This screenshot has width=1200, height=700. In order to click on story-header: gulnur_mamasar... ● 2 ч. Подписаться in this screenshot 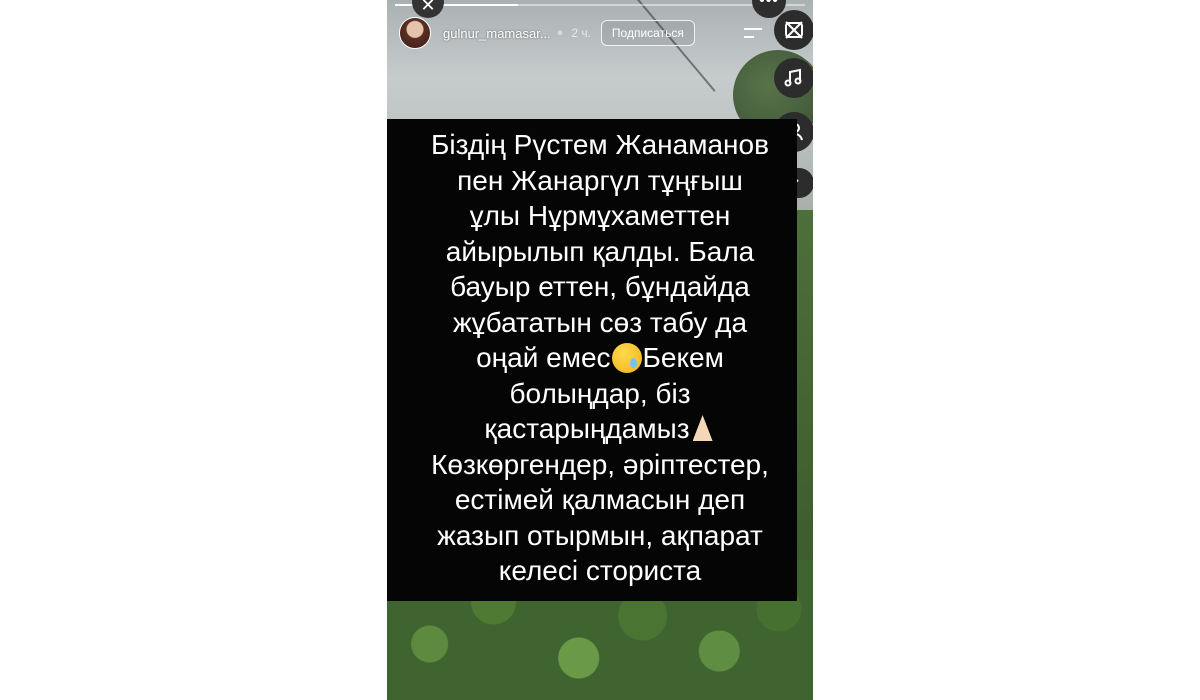, I will do `click(547, 33)`.